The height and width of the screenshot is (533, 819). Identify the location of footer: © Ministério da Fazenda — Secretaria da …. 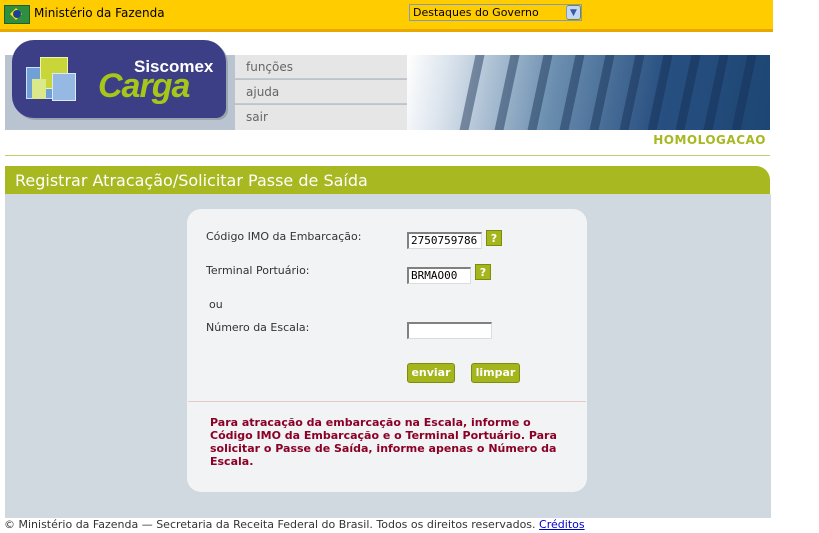
(386, 525).